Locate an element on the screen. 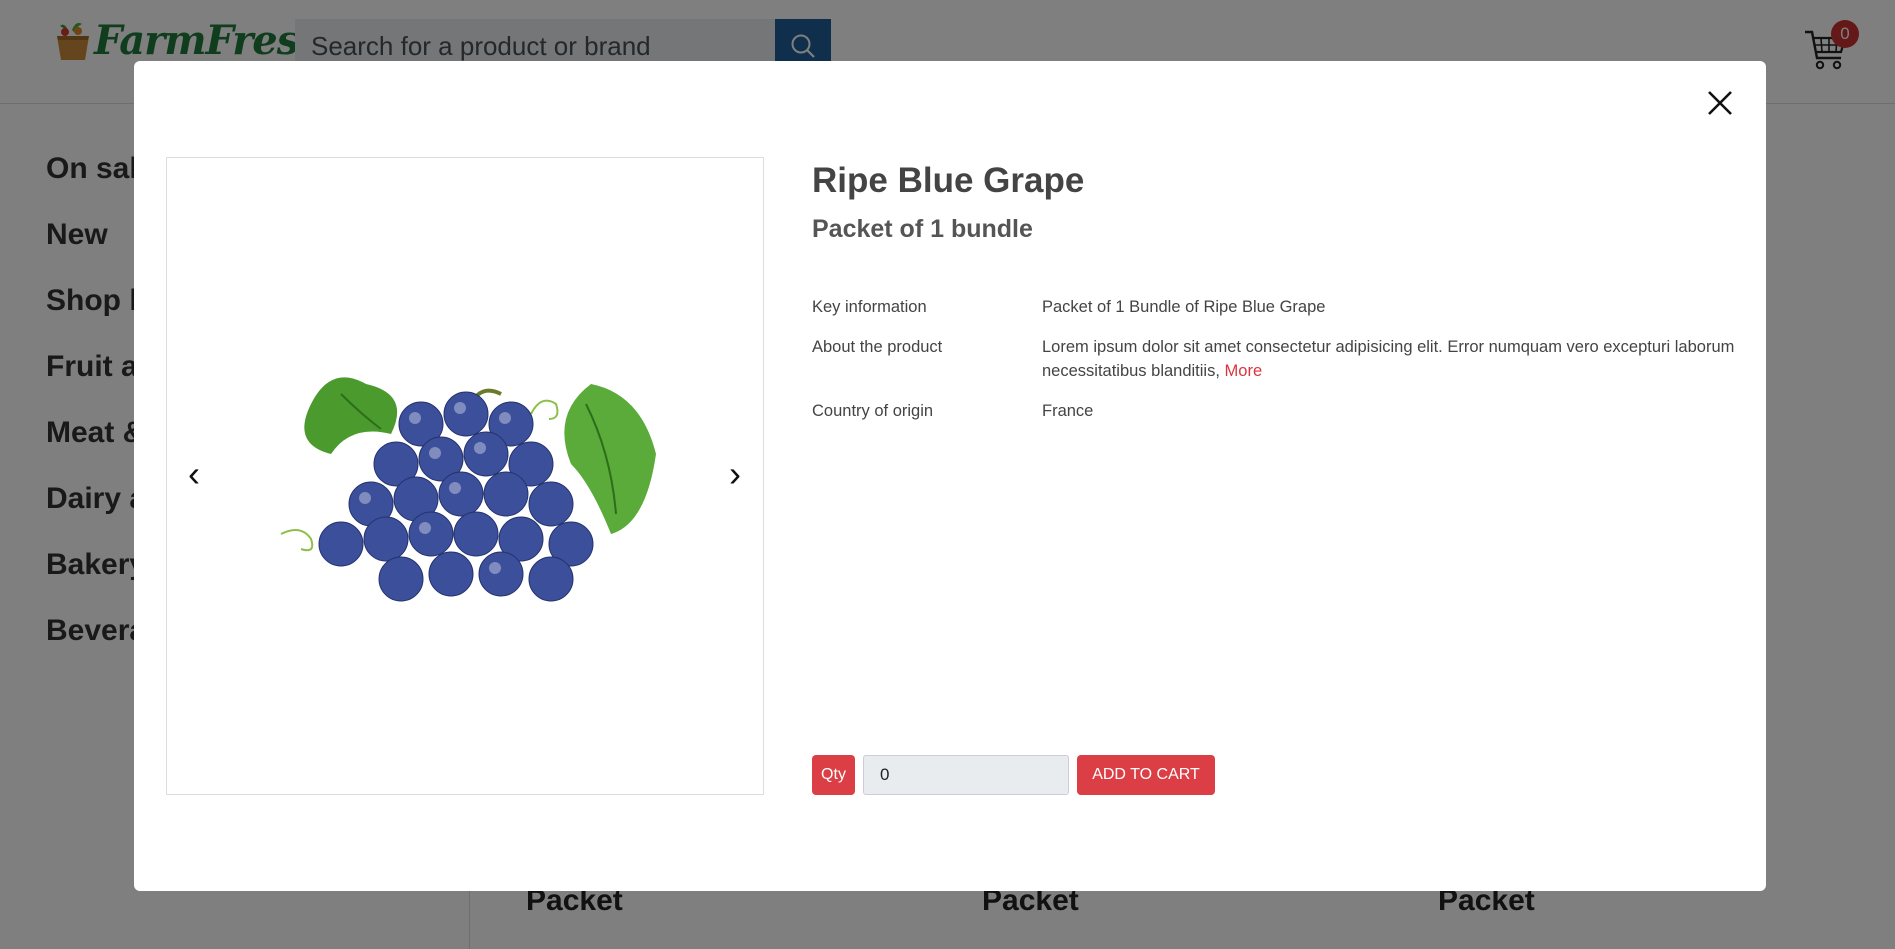 This screenshot has width=1895, height=949. close-icon is located at coordinates (1720, 103).